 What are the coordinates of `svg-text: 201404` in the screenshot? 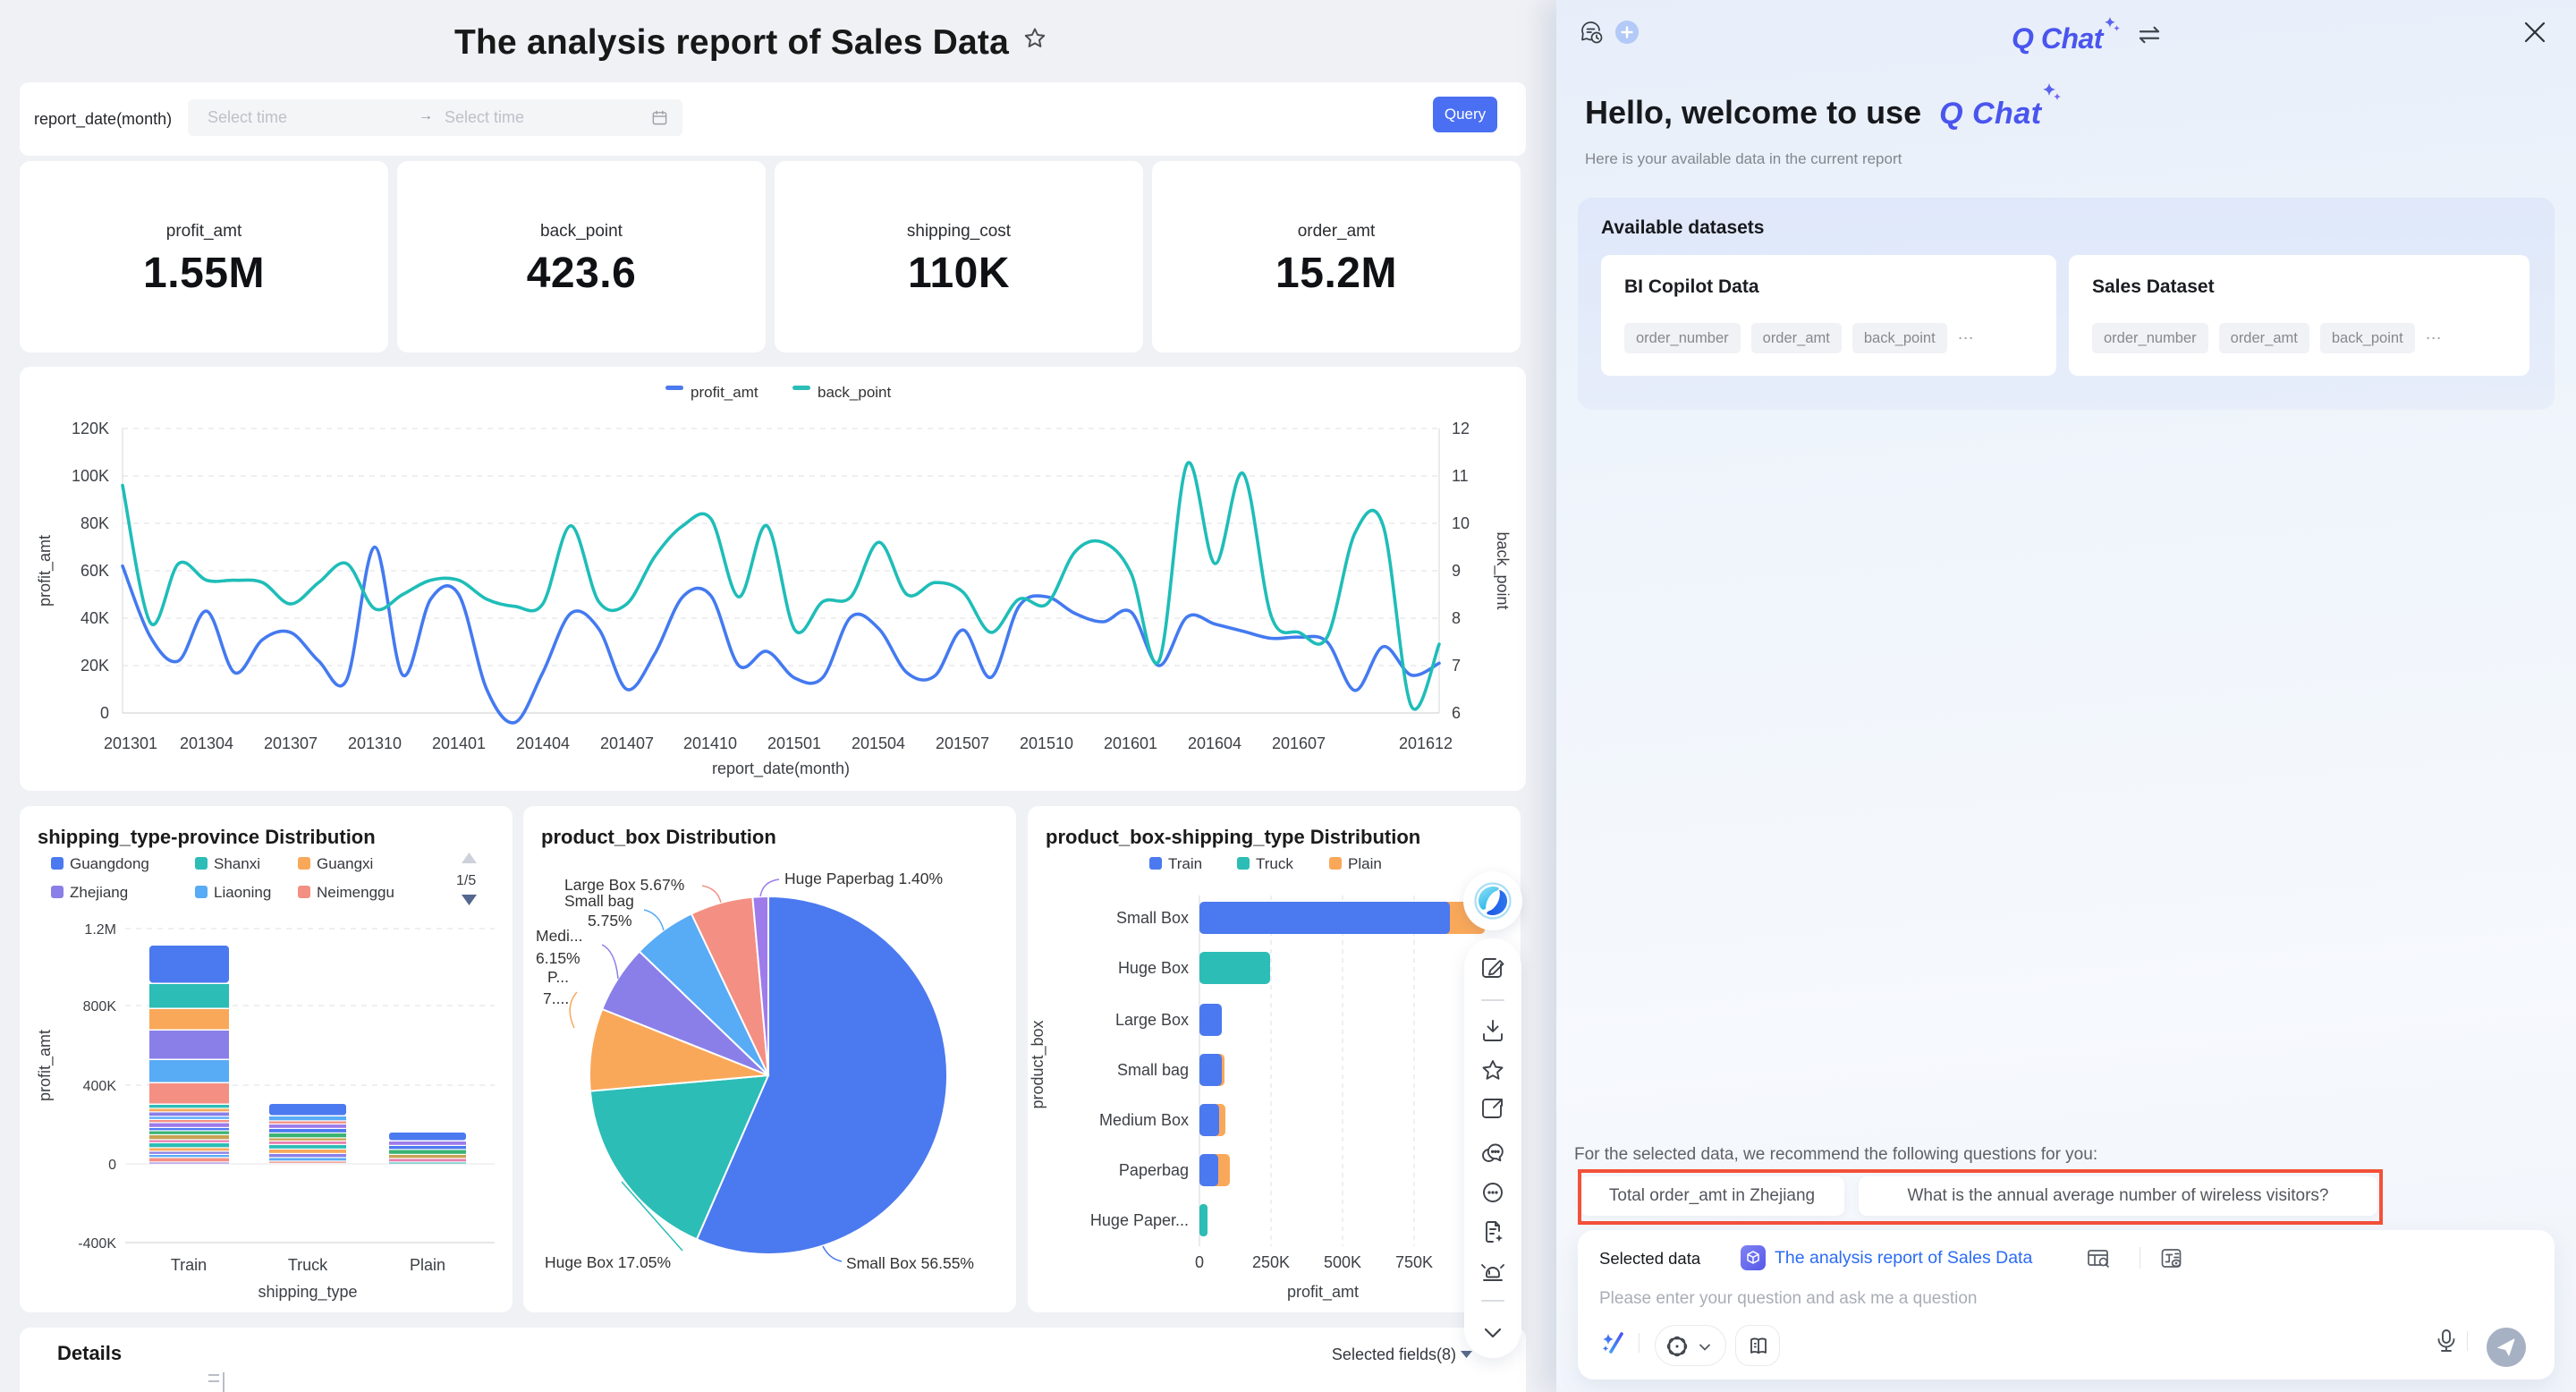 It's located at (543, 743).